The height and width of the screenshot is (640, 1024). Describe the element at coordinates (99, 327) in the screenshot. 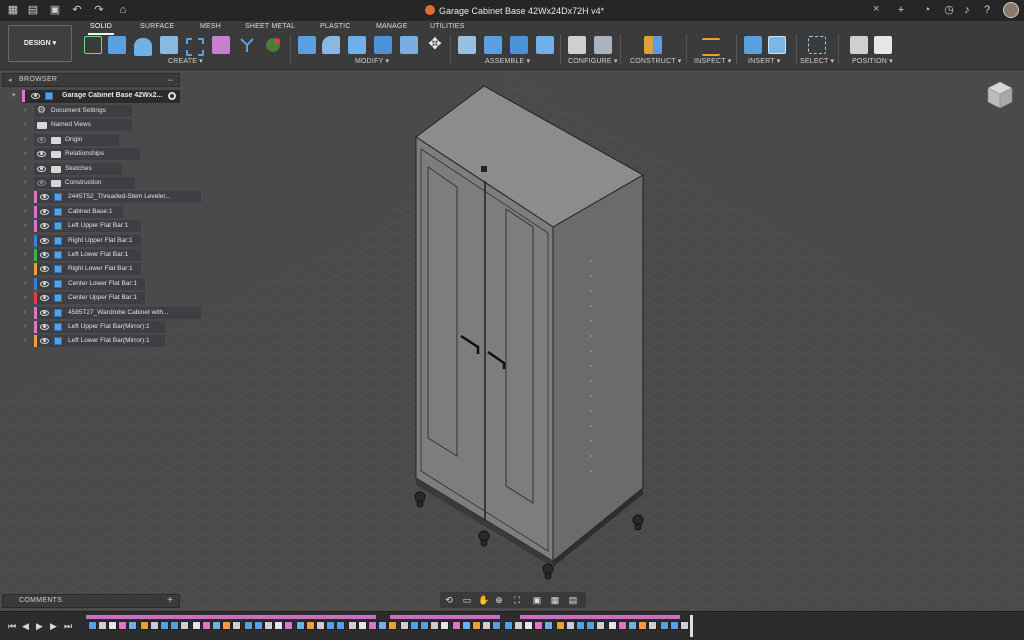

I see `browser-item: Left Upper Flat Bar(Mirror):1` at that location.